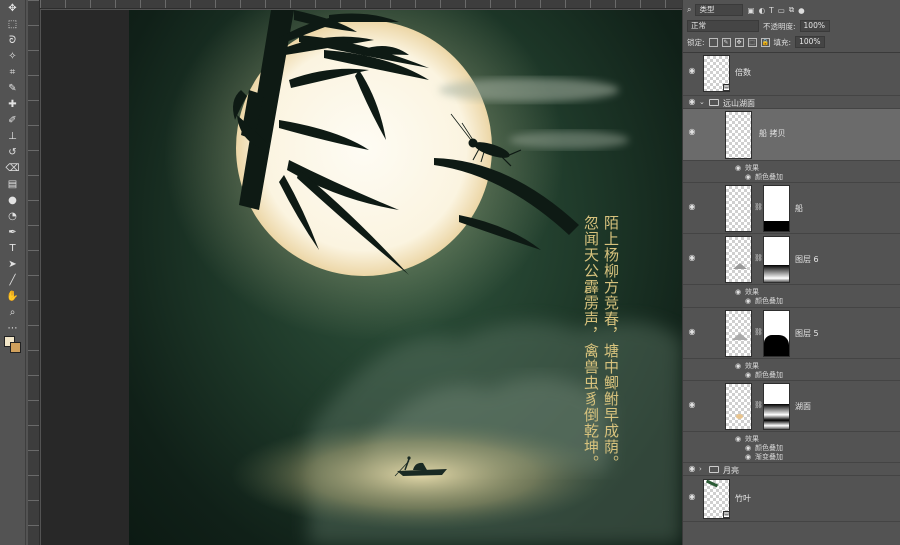 The width and height of the screenshot is (900, 545). I want to click on filter-image-icon: ▣, so click(750, 10).